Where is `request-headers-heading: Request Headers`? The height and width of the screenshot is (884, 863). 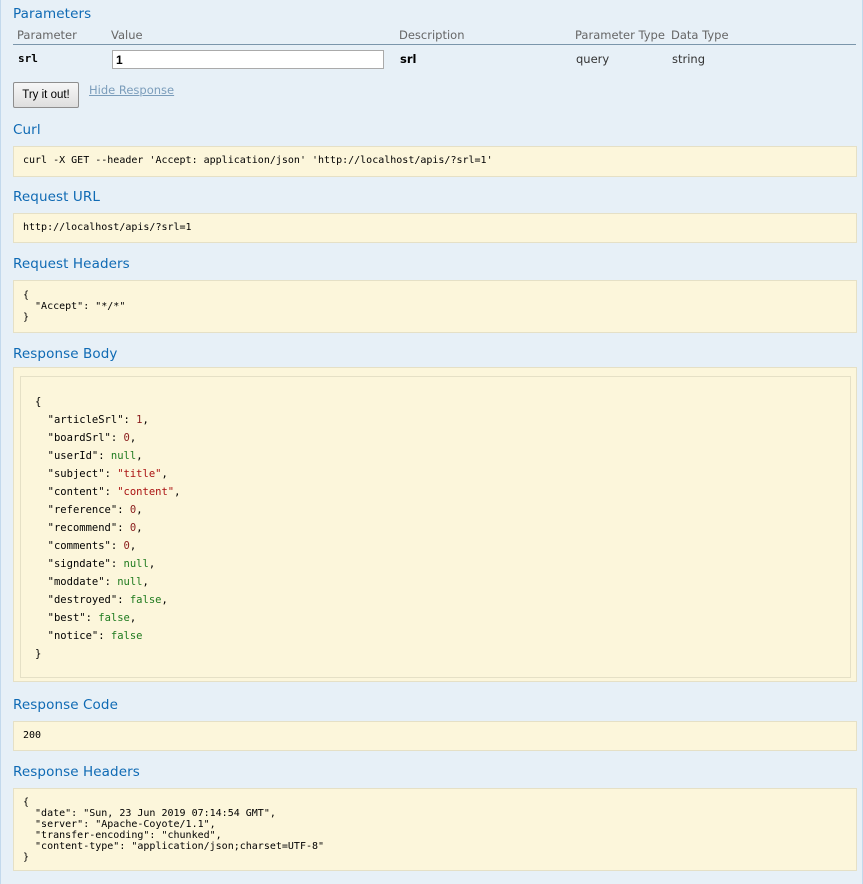 request-headers-heading: Request Headers is located at coordinates (71, 264).